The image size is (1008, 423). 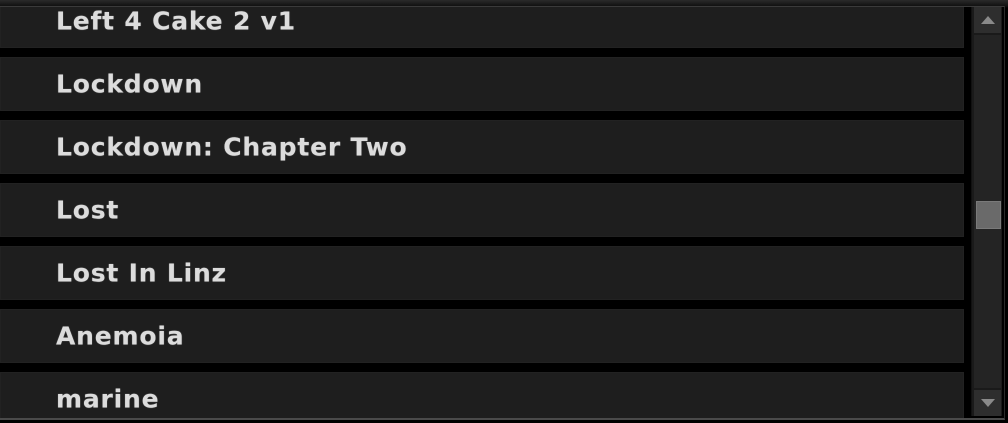 What do you see at coordinates (482, 273) in the screenshot?
I see `list-item: Lost In Linz` at bounding box center [482, 273].